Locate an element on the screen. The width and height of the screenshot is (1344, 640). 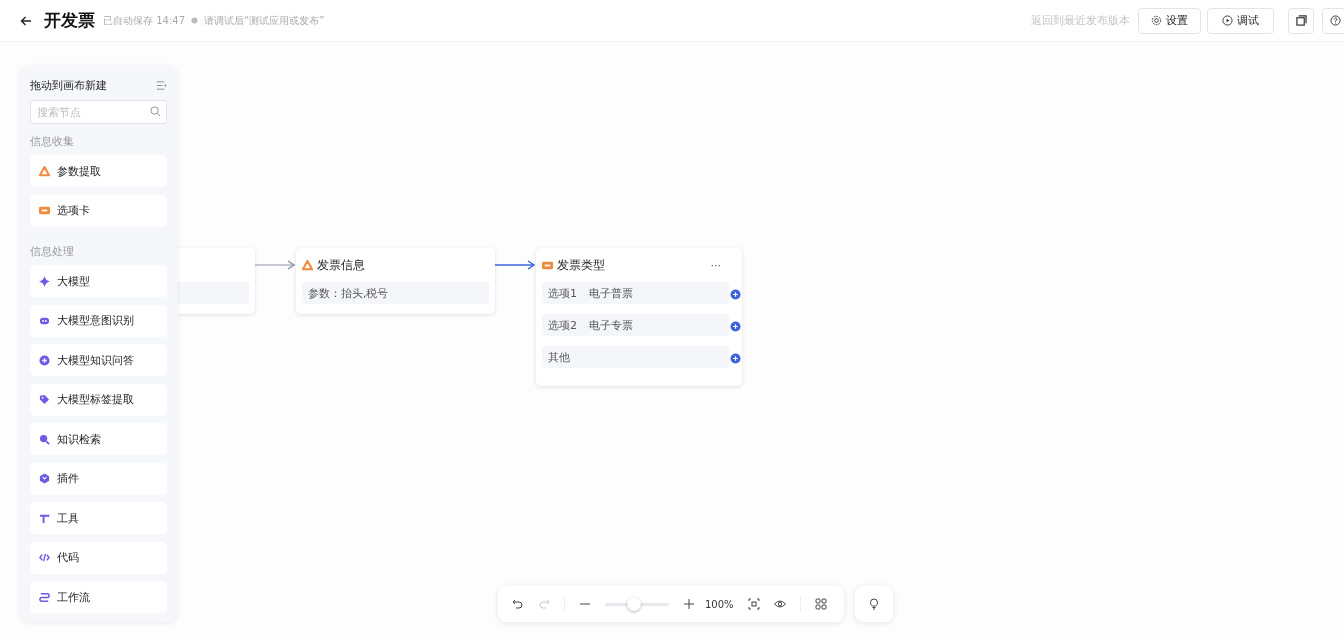
node-card: 发票类型 ··· 选项1 电子普票 选项2 电子专票 其他 is located at coordinates (639, 317).